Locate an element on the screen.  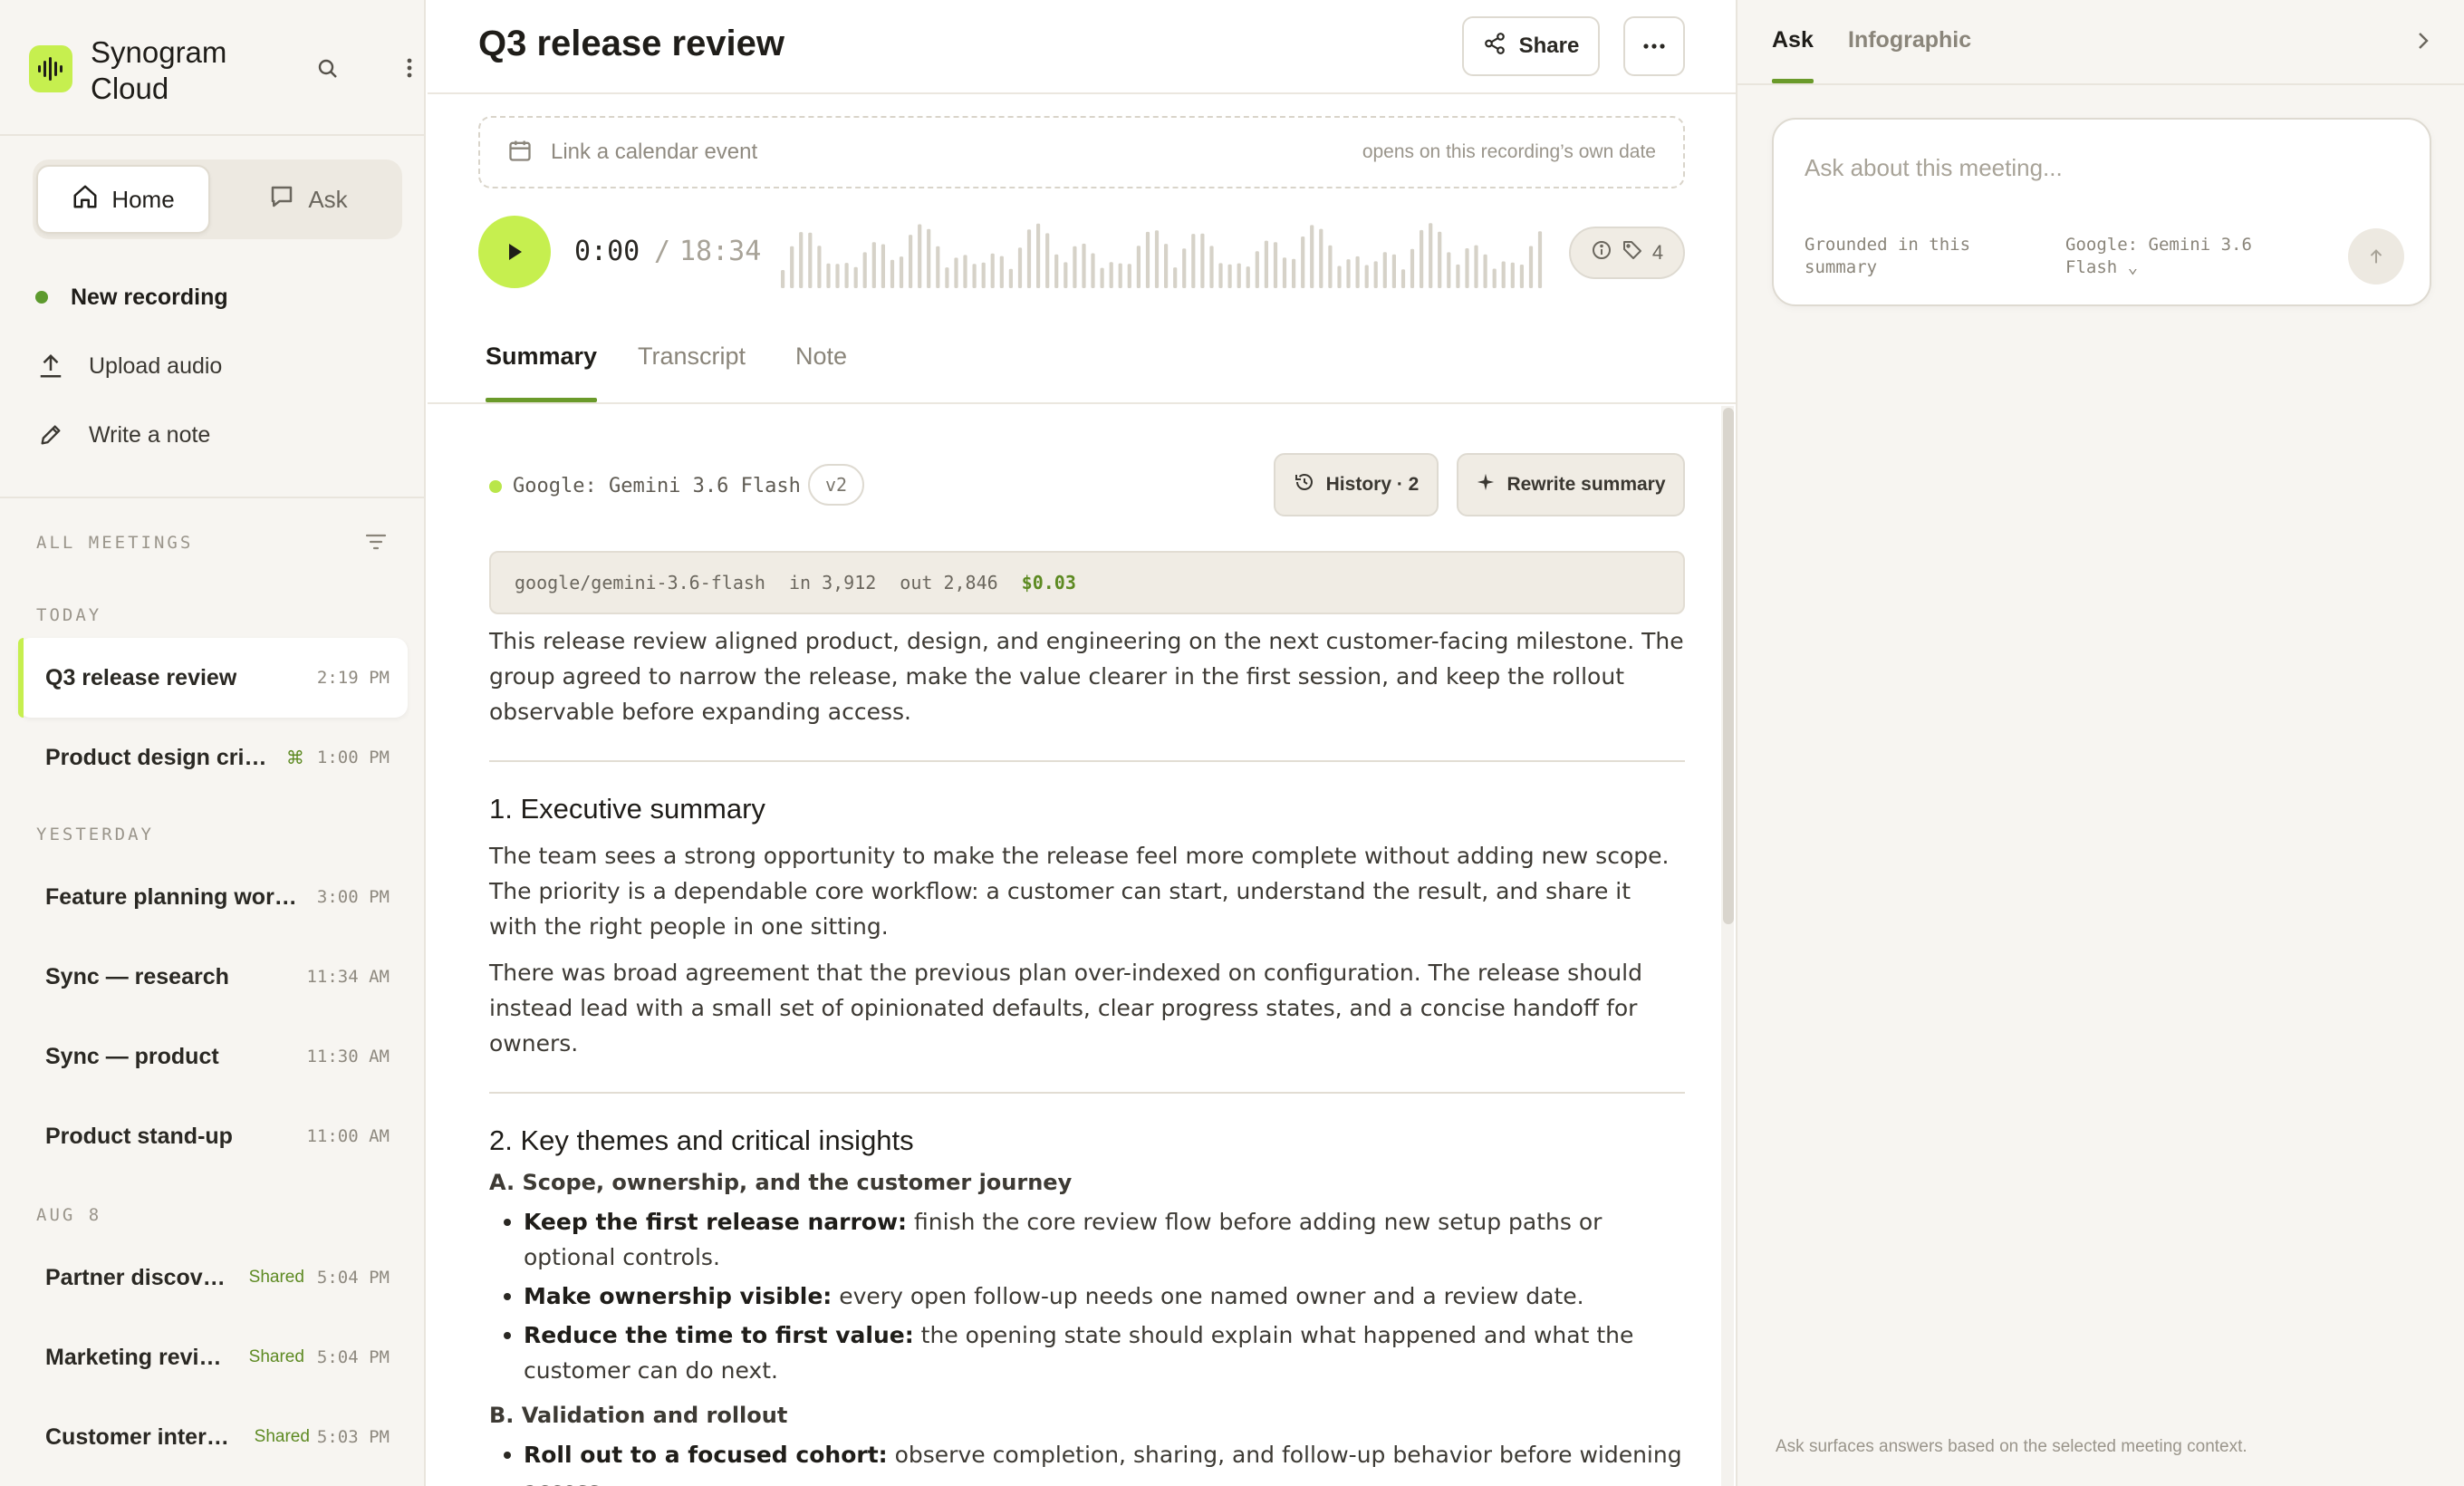
model-selector: Google: Gemini 3.6 Flash ⌄ is located at coordinates (2183, 256).